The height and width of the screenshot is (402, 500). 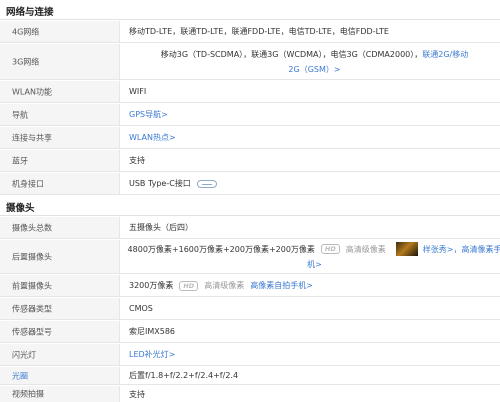 What do you see at coordinates (250, 161) in the screenshot?
I see `spec-row-bluetooth: 蓝牙 支持` at bounding box center [250, 161].